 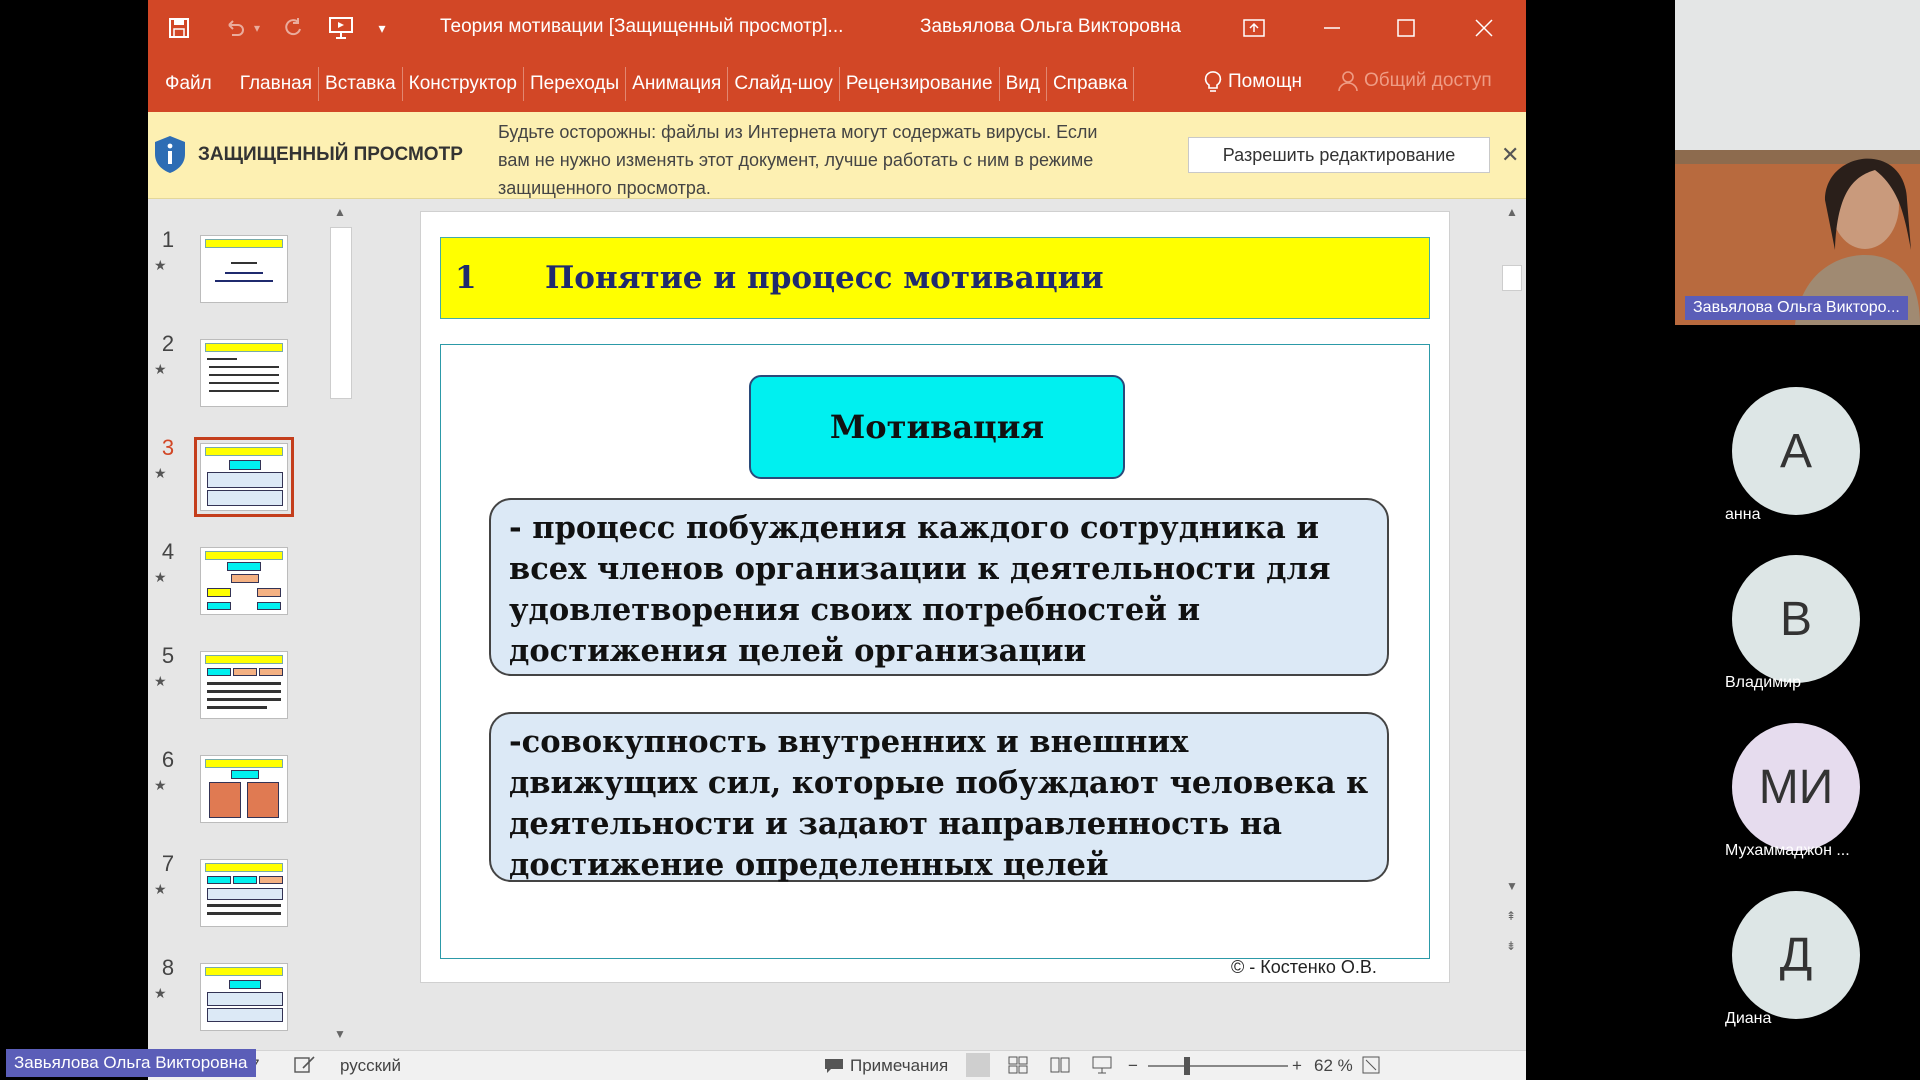 What do you see at coordinates (1102, 1067) in the screenshot?
I see `slideshow-view-icon` at bounding box center [1102, 1067].